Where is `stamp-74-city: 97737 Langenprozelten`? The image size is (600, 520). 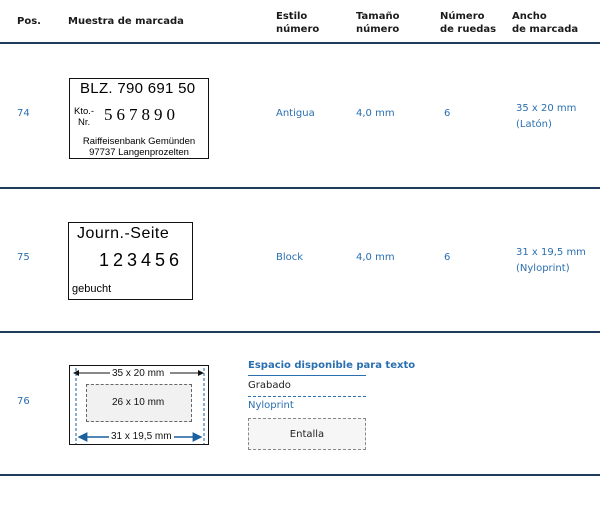
stamp-74-city: 97737 Langenprozelten is located at coordinates (139, 152).